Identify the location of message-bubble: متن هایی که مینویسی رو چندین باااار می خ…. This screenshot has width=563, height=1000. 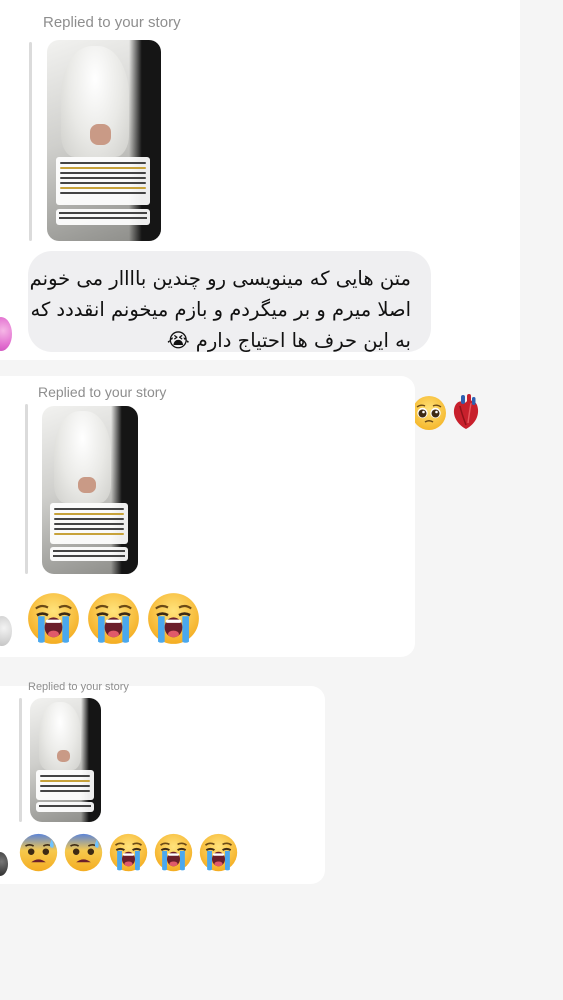
(229, 301).